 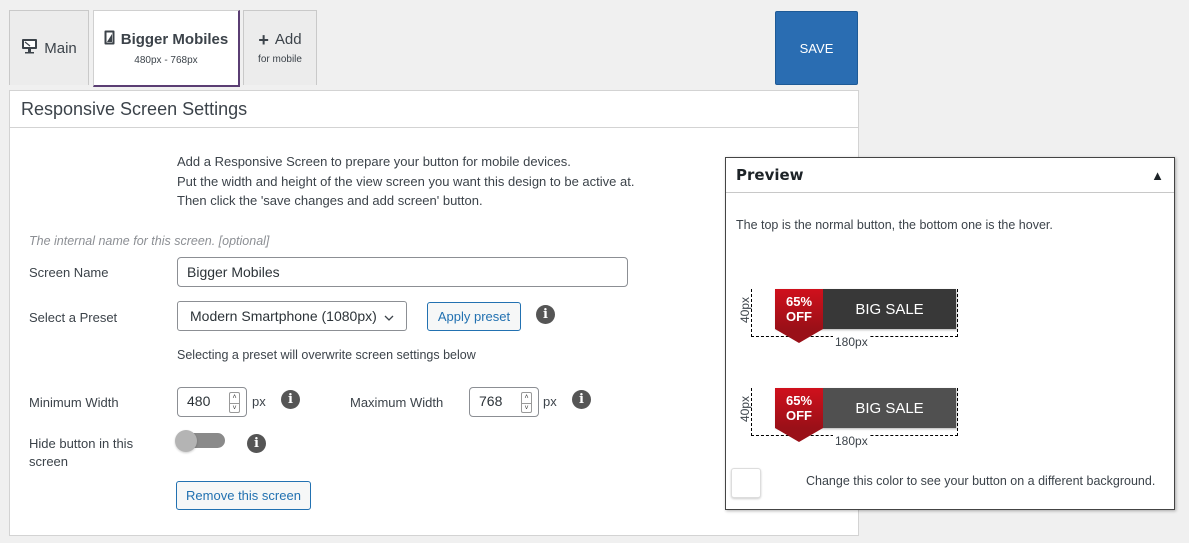 What do you see at coordinates (81, 452) in the screenshot?
I see `hide-button-label: Hide button in this screen` at bounding box center [81, 452].